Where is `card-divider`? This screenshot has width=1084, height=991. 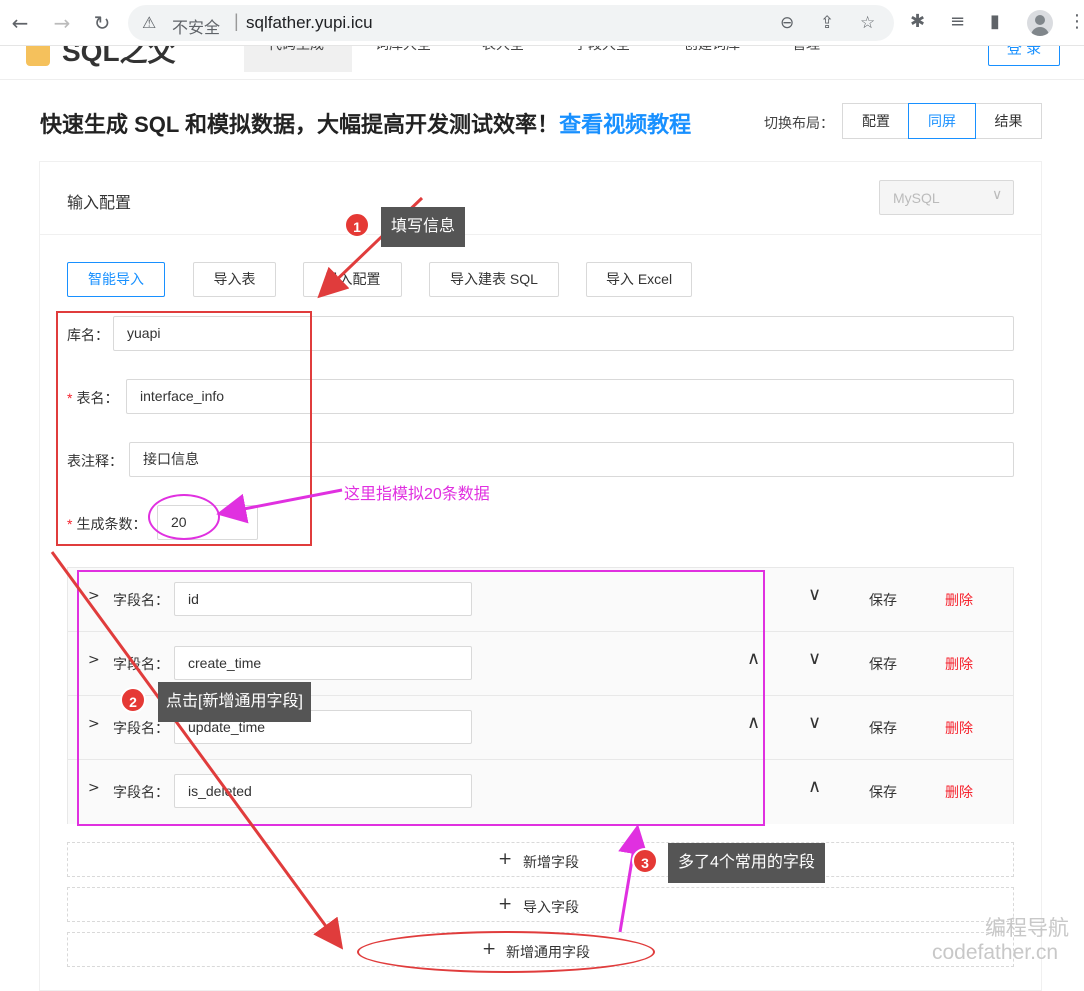
card-divider is located at coordinates (540, 234).